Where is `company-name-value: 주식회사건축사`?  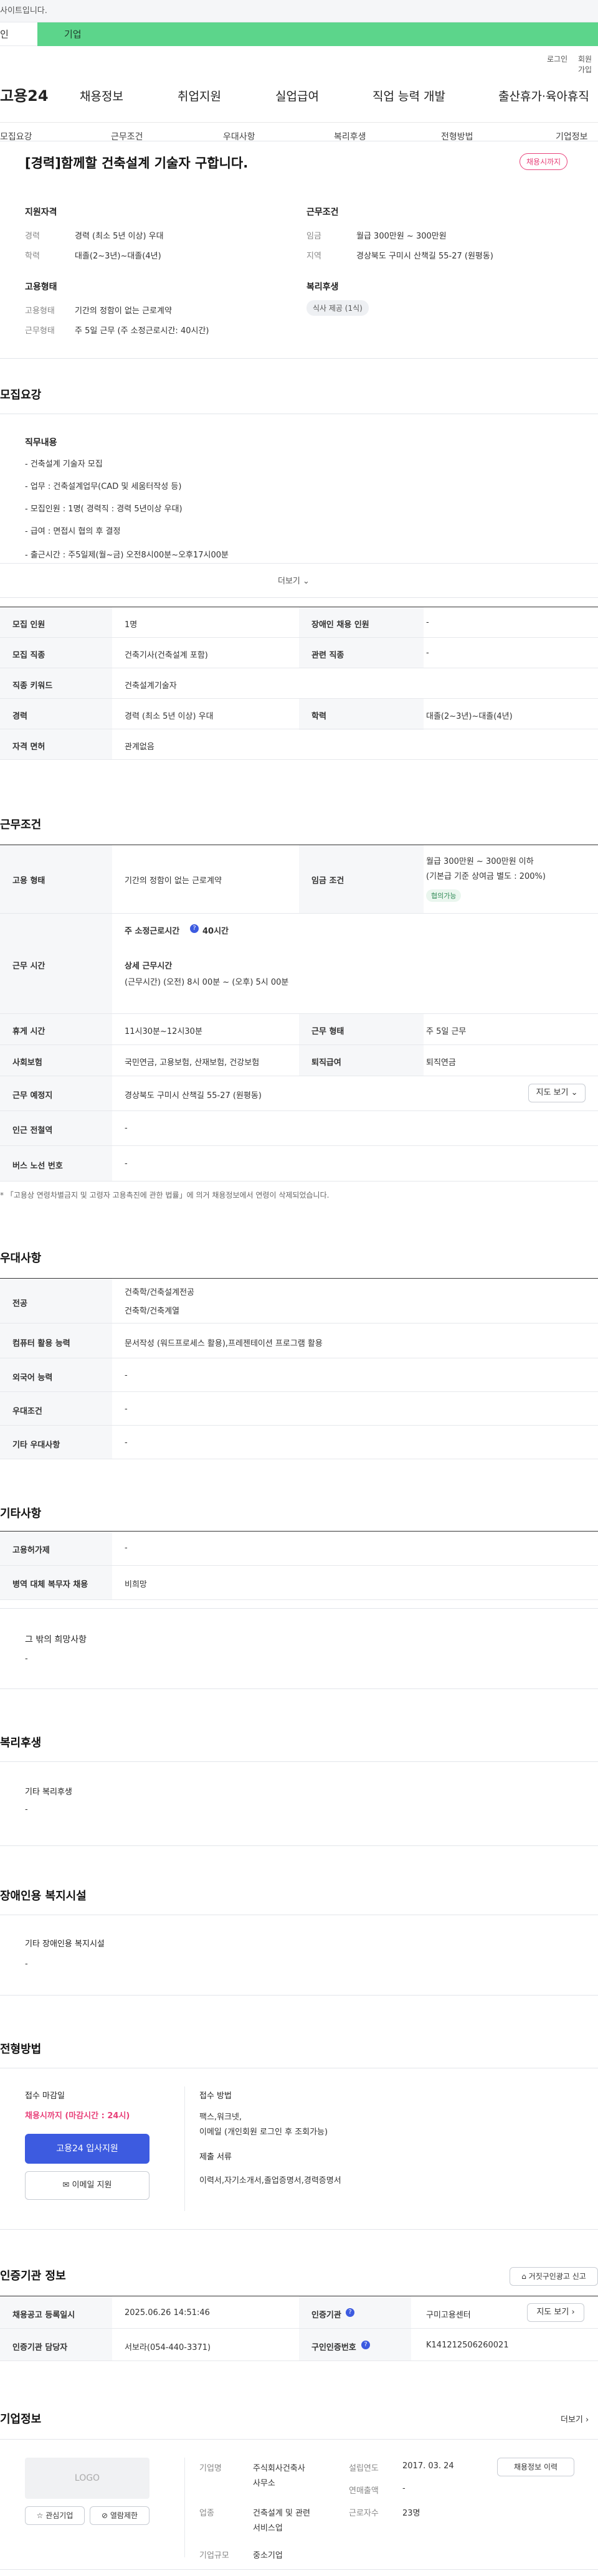 company-name-value: 주식회사건축사 is located at coordinates (279, 2469).